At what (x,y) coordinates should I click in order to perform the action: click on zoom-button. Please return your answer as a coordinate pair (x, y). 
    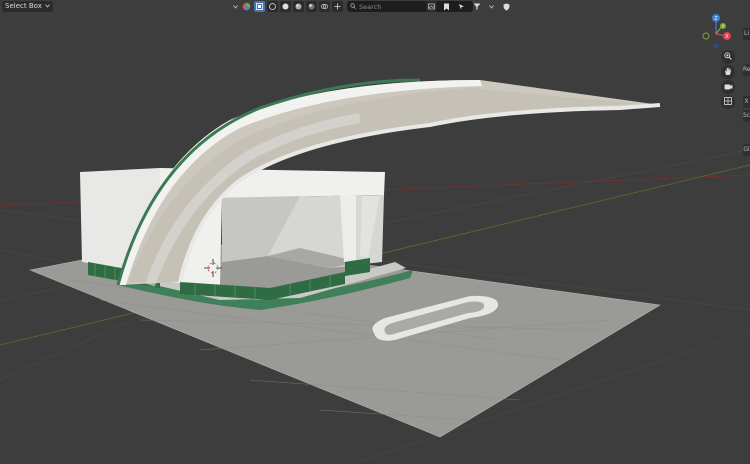
    Looking at the image, I should click on (728, 57).